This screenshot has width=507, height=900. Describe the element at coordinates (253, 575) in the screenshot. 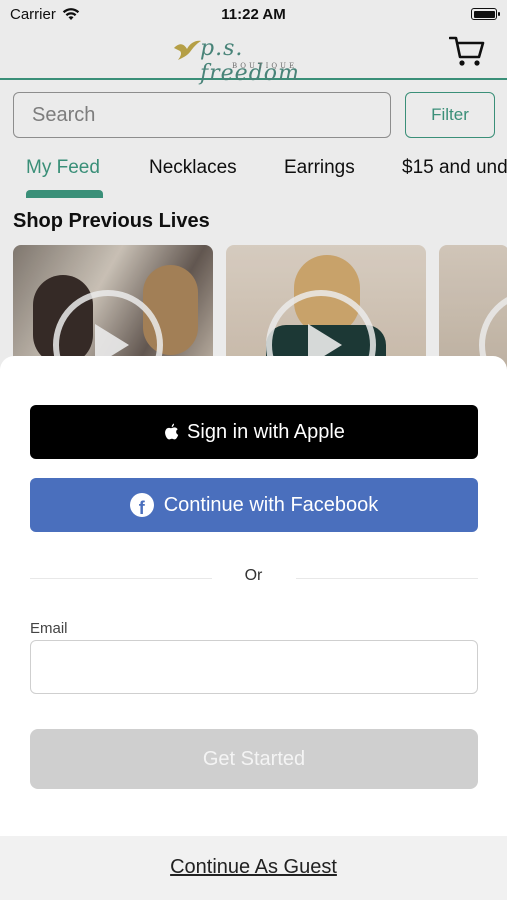

I see `or-label: Or` at that location.